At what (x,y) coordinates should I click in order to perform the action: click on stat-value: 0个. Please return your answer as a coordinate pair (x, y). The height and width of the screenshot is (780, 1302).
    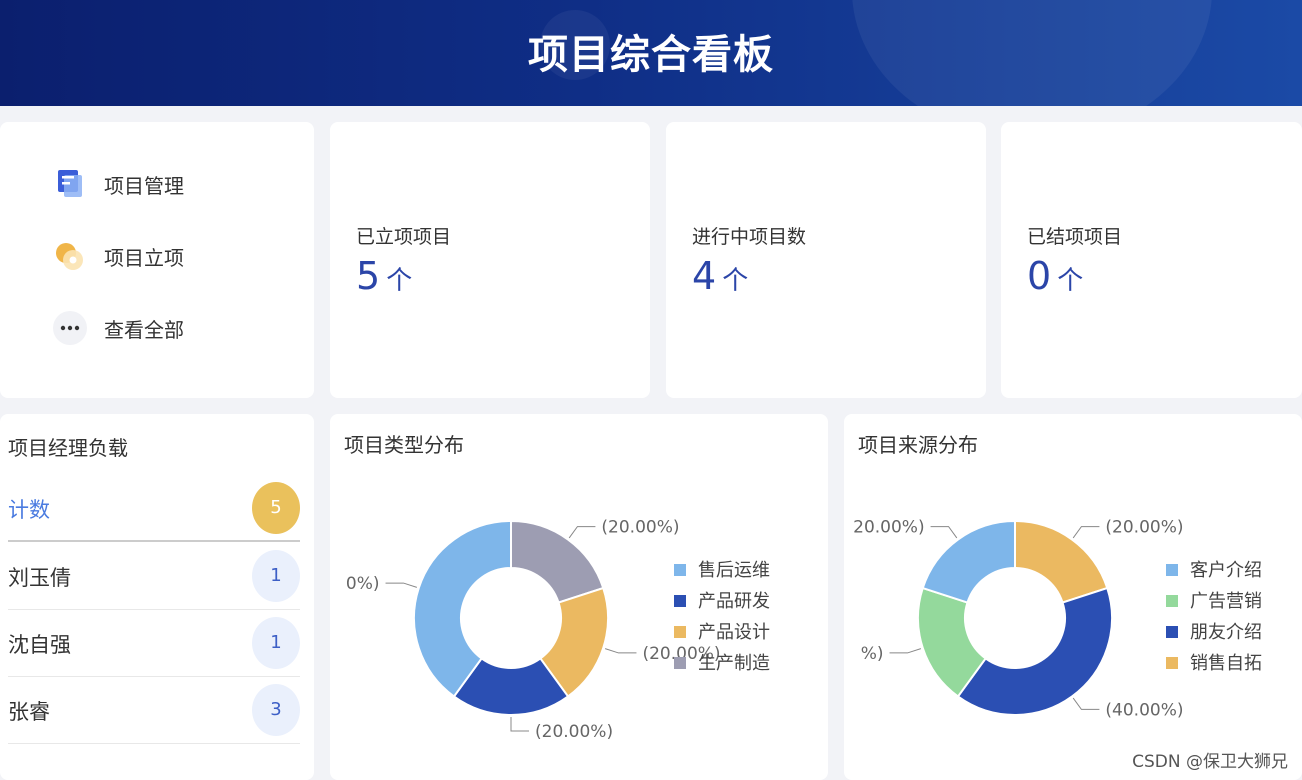
    Looking at the image, I should click on (1055, 276).